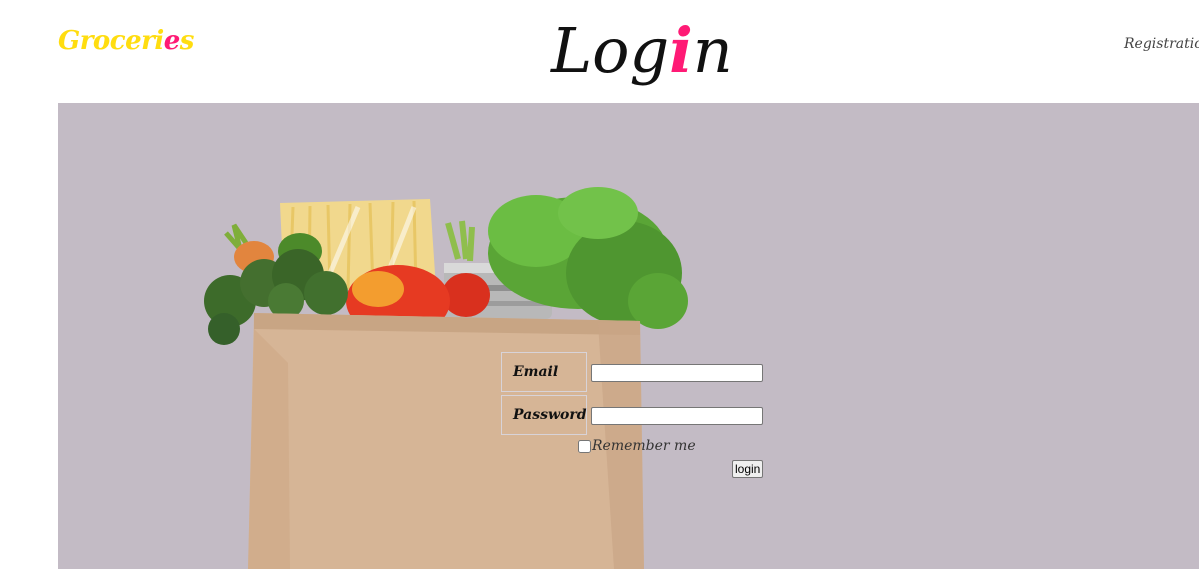 The image size is (1199, 569). I want to click on email-field, so click(677, 373).